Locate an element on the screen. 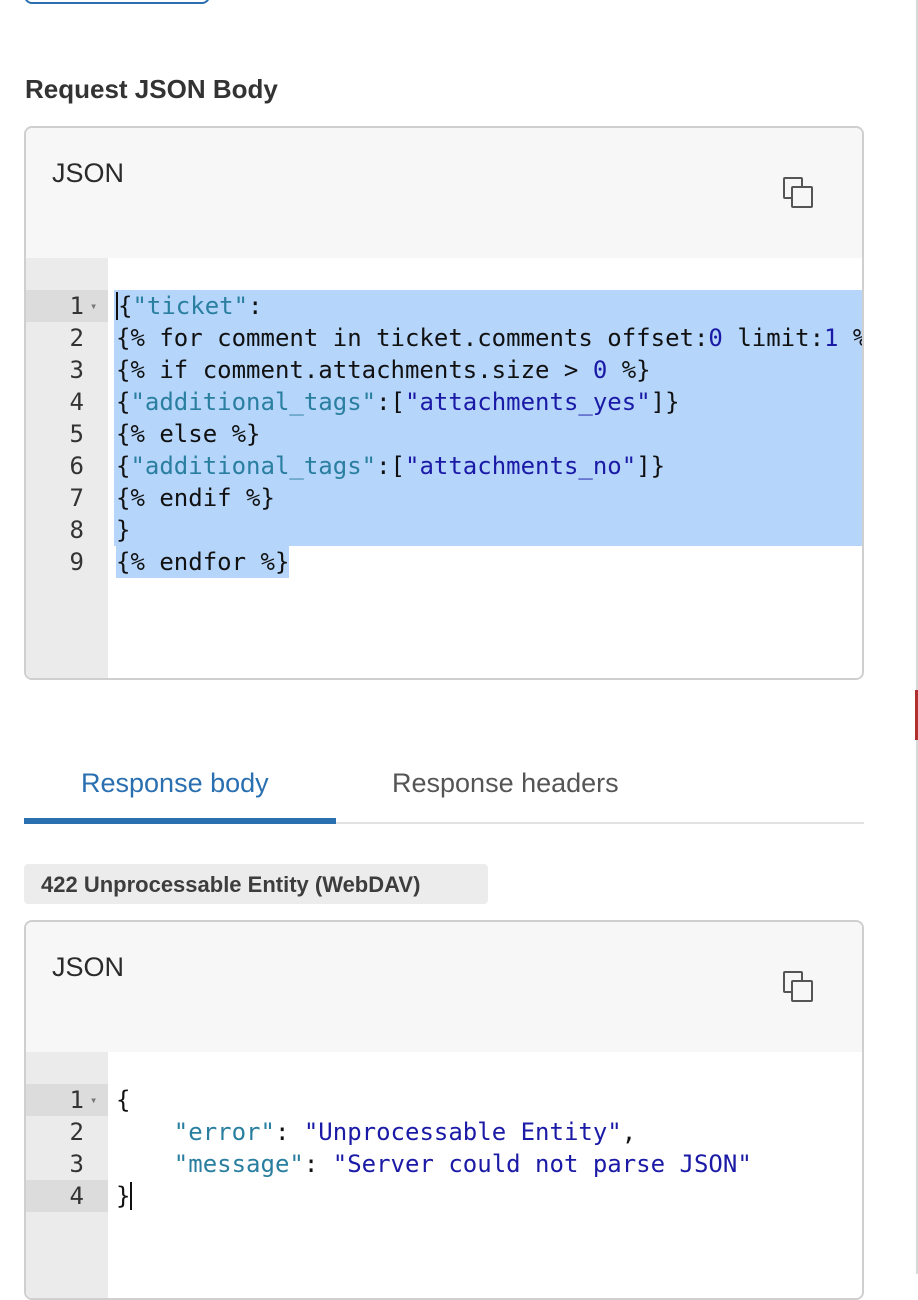 The width and height of the screenshot is (918, 1300). code-text: {% endfor %} is located at coordinates (203, 562).